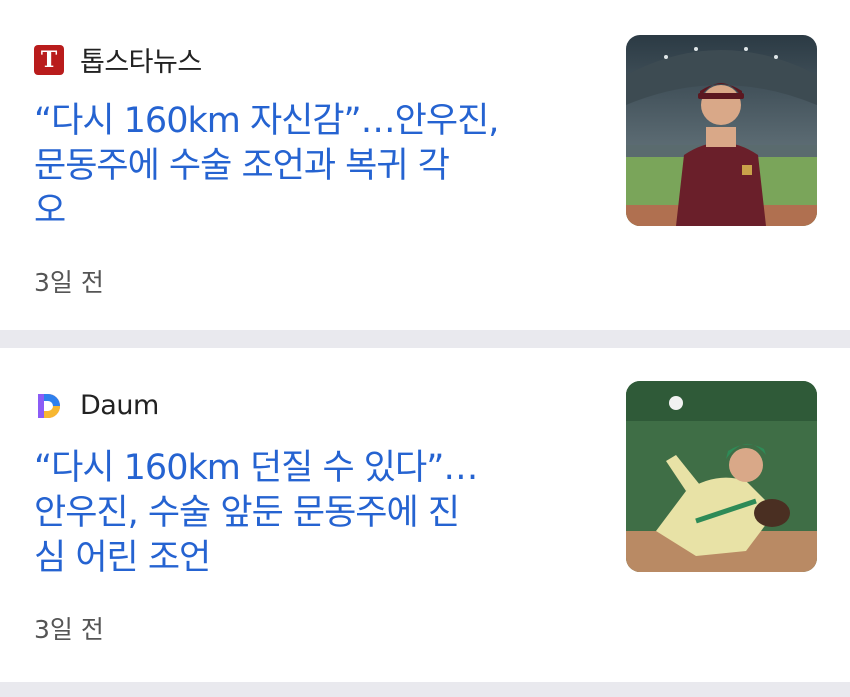 Image resolution: width=850 pixels, height=697 pixels. Describe the element at coordinates (49, 59) in the screenshot. I see `topstarnews-logo-icon: T` at that location.